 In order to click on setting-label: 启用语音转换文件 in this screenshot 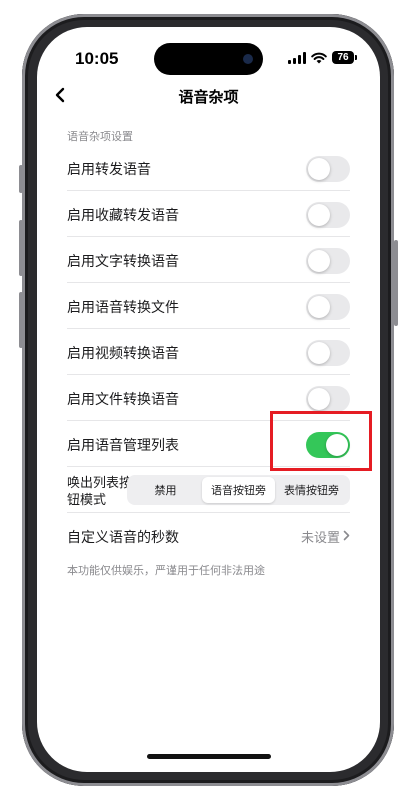, I will do `click(123, 308)`.